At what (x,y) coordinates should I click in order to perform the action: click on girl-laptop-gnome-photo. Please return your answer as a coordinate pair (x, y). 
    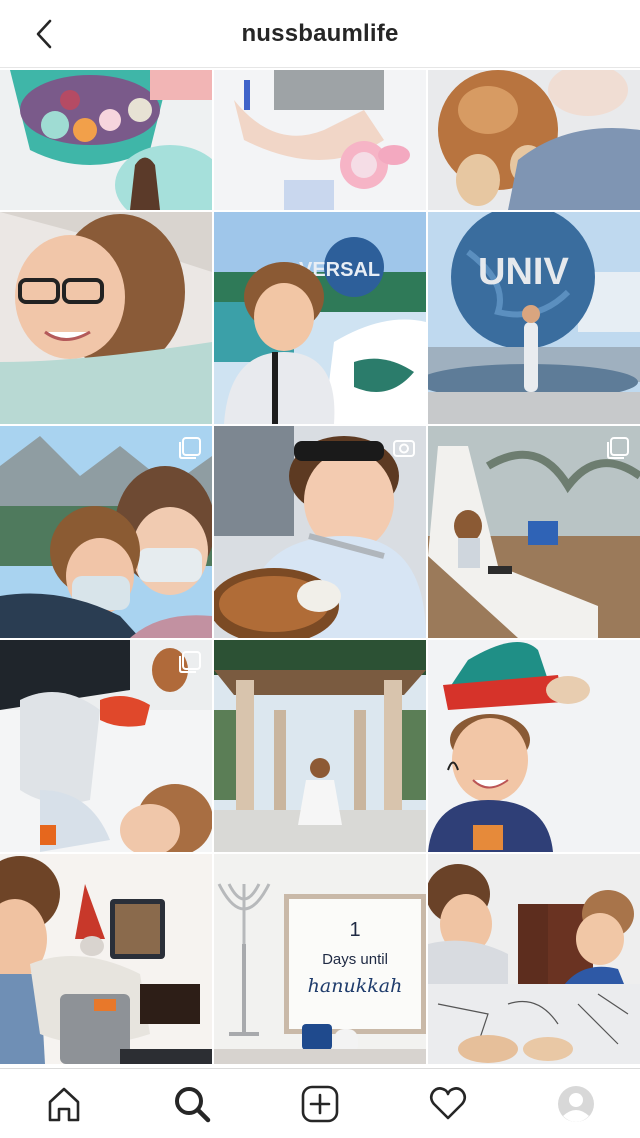
    Looking at the image, I should click on (106, 959).